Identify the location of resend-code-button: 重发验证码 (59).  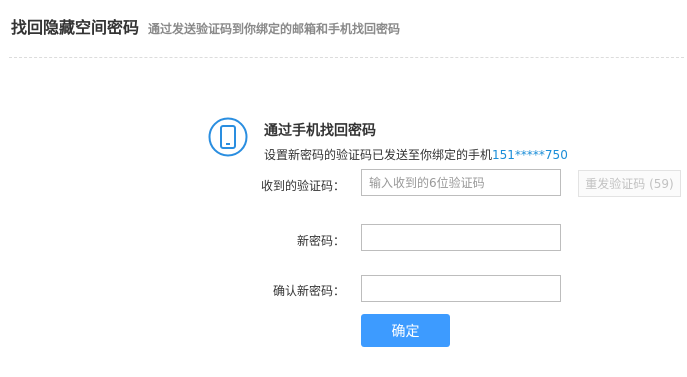
(629, 183).